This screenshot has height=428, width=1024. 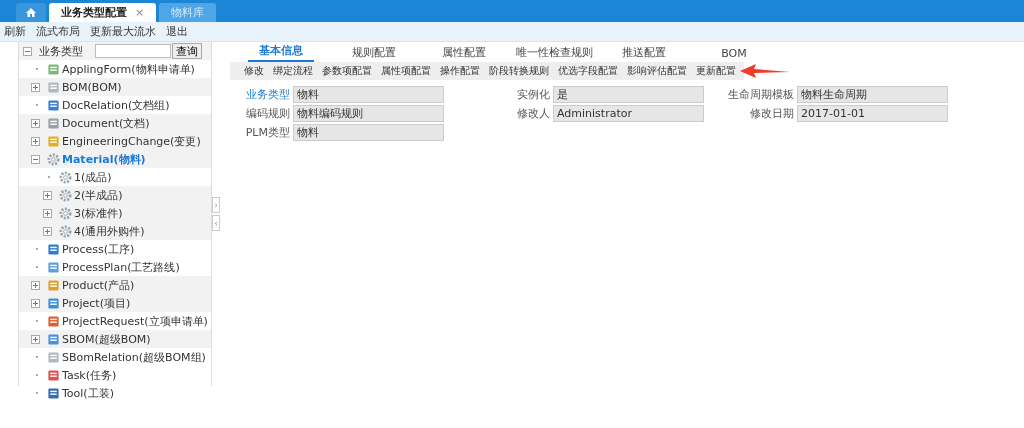 I want to click on splitter: › ‹, so click(x=216, y=214).